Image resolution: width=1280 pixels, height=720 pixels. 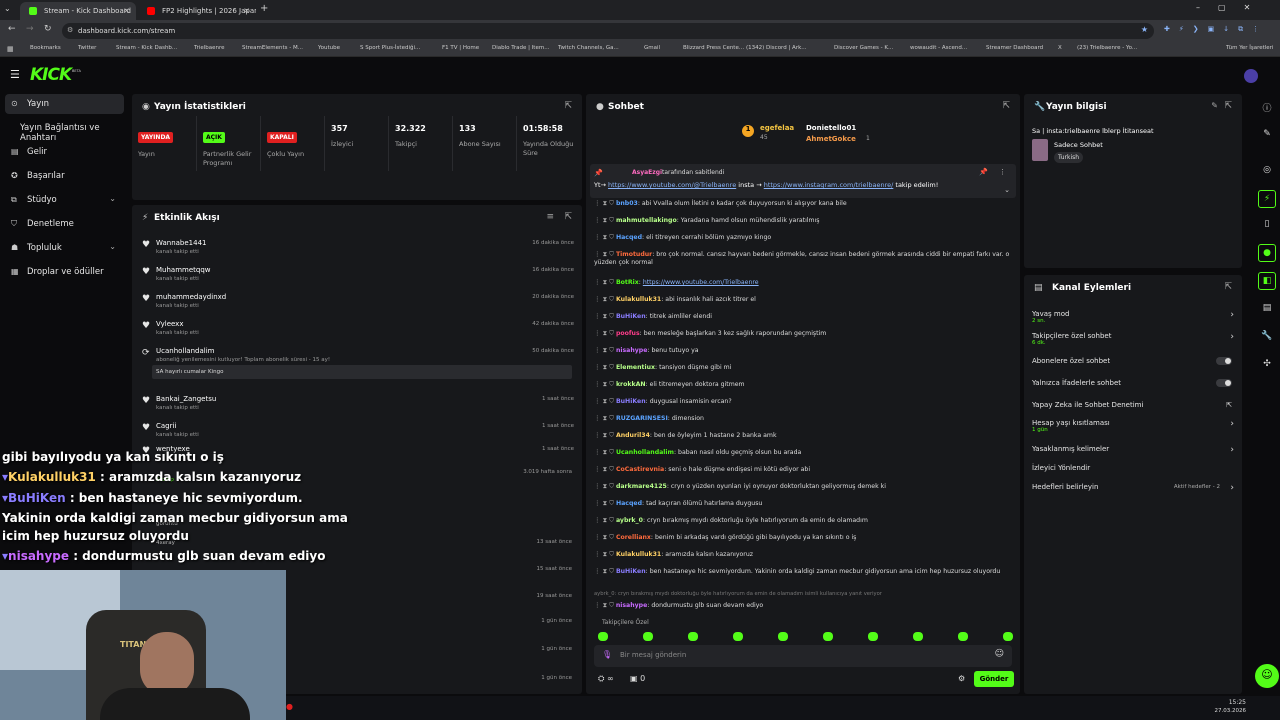 What do you see at coordinates (1134, 453) in the screenshot?
I see `channel-action-item: Yasaklanmış kelimeler ›` at bounding box center [1134, 453].